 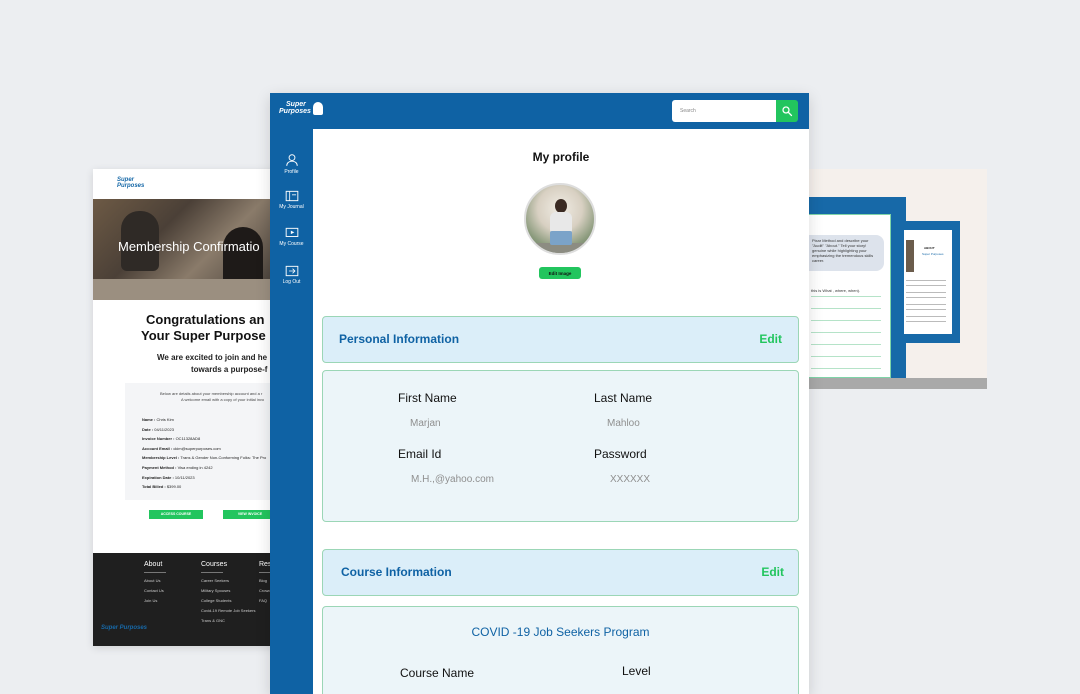 I want to click on search-icon, so click(x=787, y=111).